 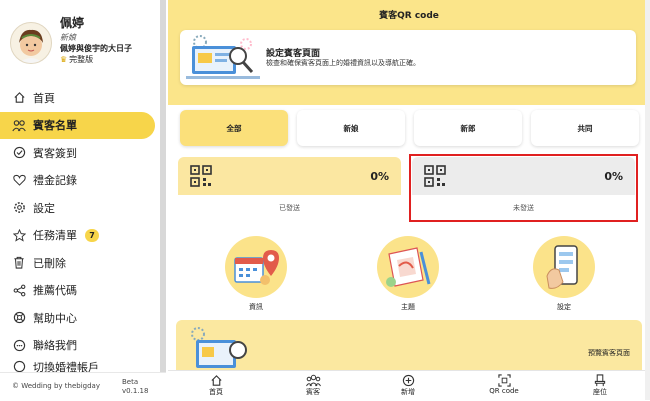 What do you see at coordinates (411, 129) in the screenshot?
I see `filter-tabs: 全部 新娘 新郎 共同` at bounding box center [411, 129].